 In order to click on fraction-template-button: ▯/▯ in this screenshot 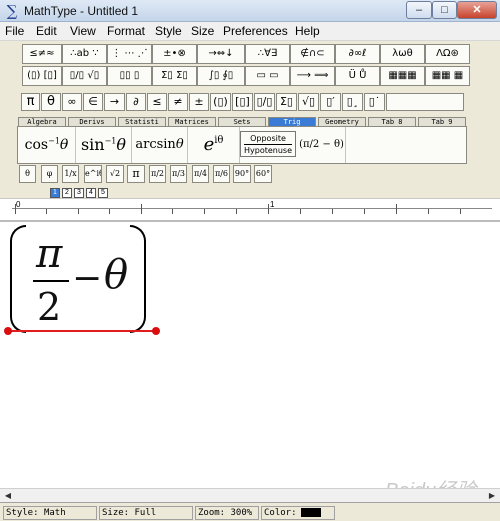, I will do `click(264, 102)`.